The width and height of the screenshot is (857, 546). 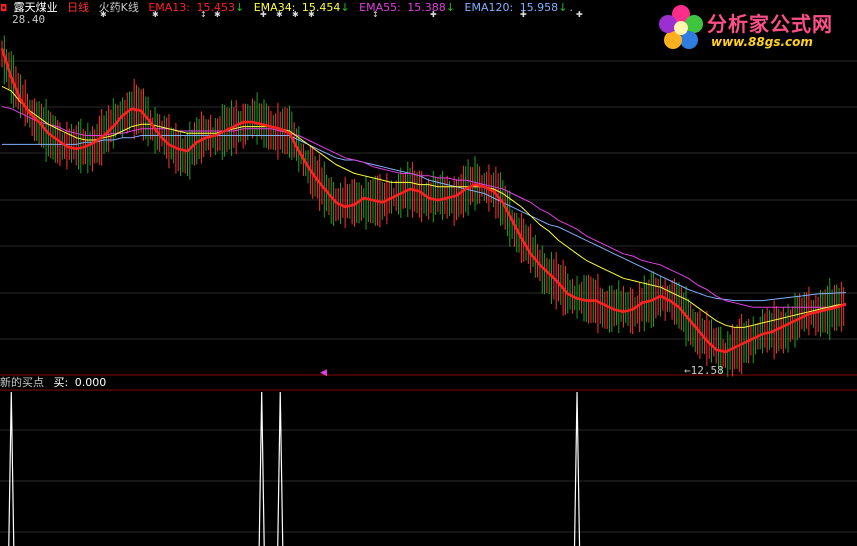 I want to click on period-label: 日线, so click(x=78, y=8).